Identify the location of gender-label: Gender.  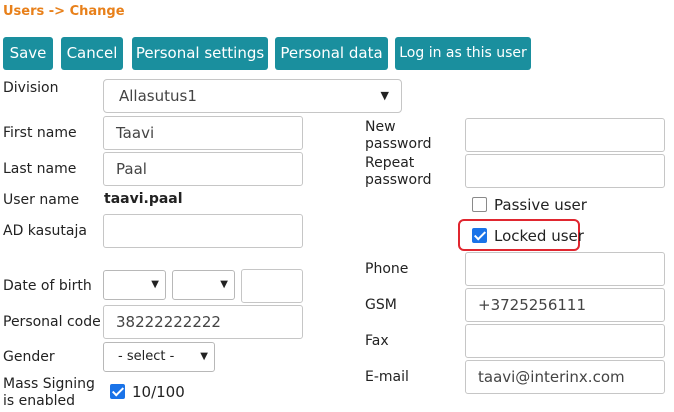
(29, 357).